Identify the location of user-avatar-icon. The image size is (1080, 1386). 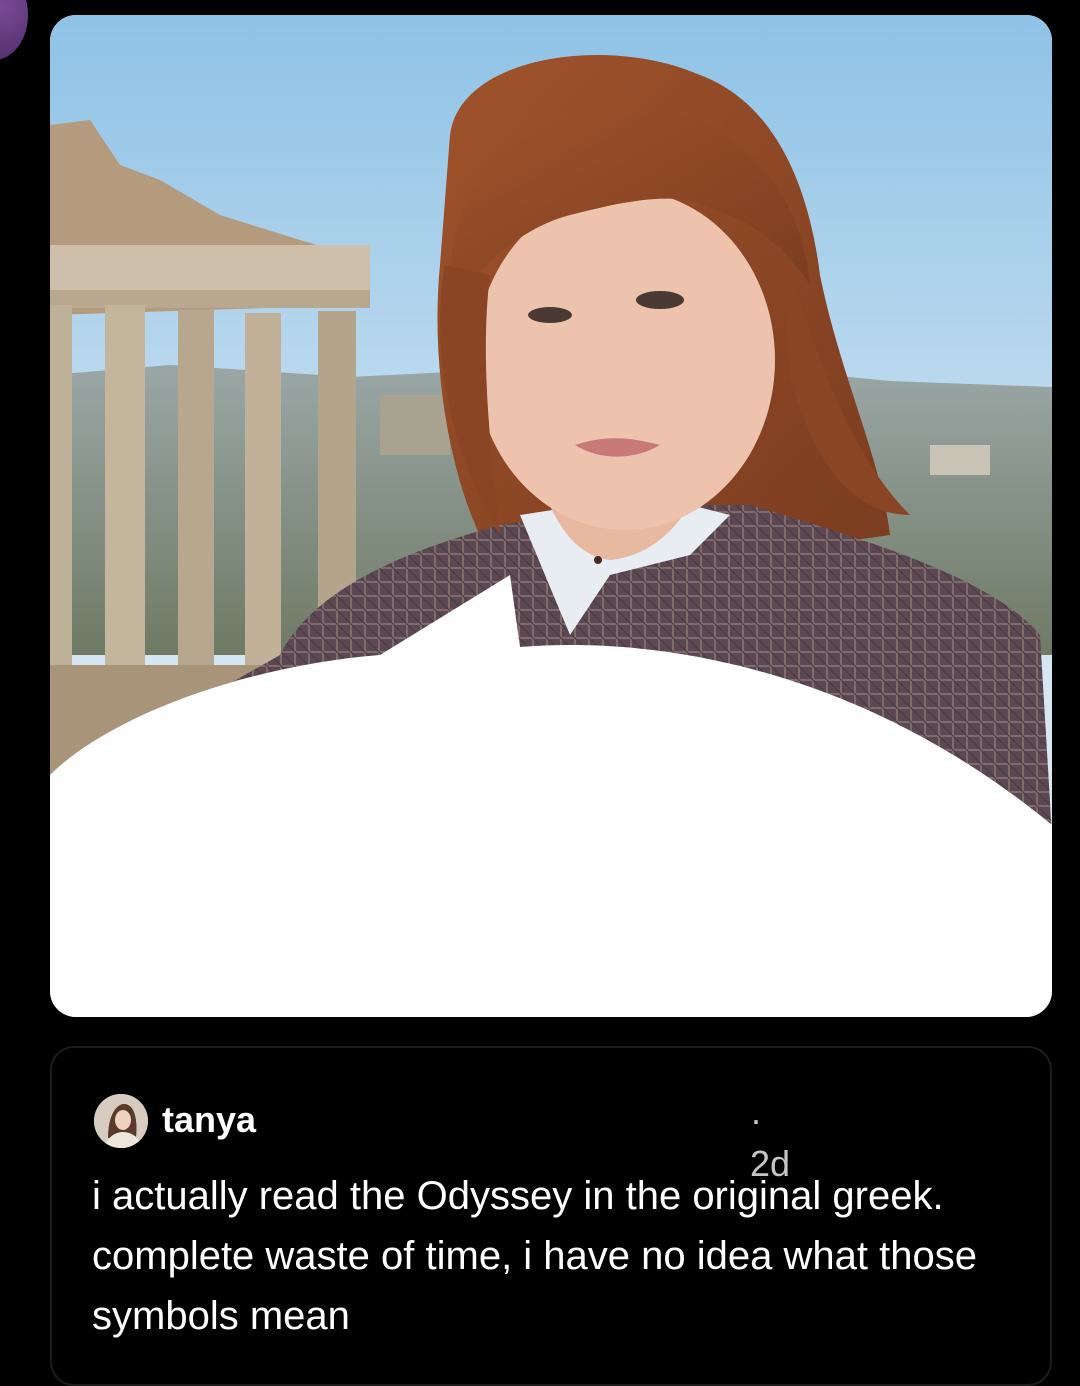
(121, 1121).